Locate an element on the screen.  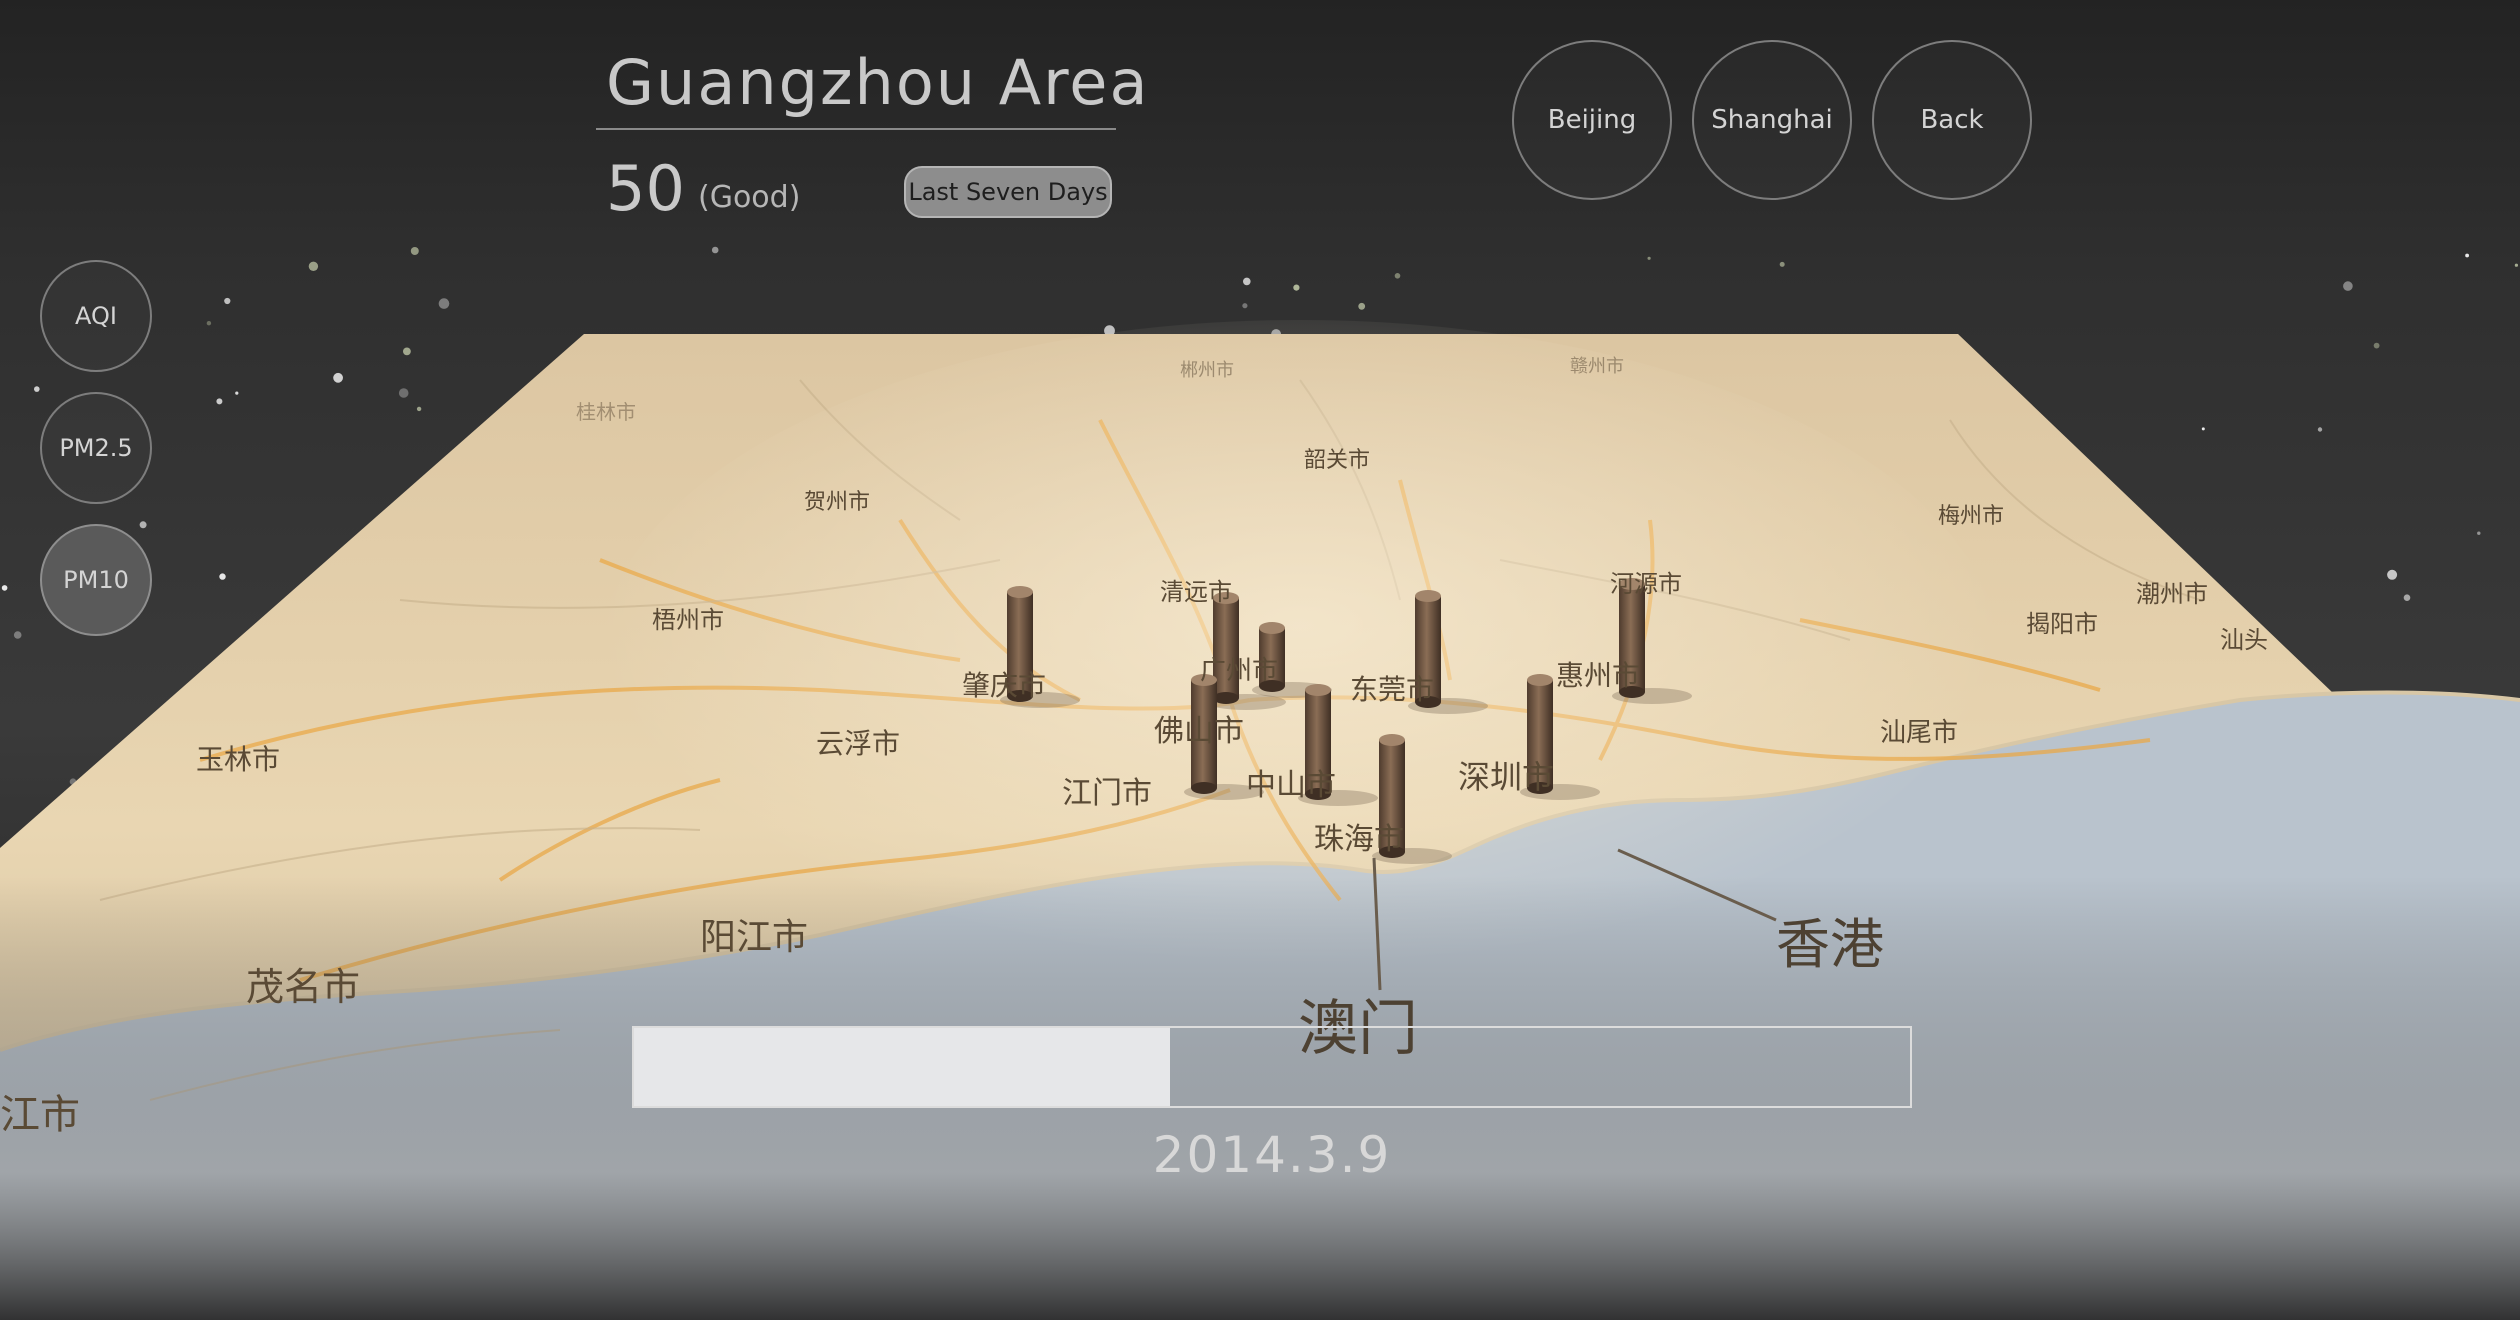
back-button: Back is located at coordinates (1952, 120).